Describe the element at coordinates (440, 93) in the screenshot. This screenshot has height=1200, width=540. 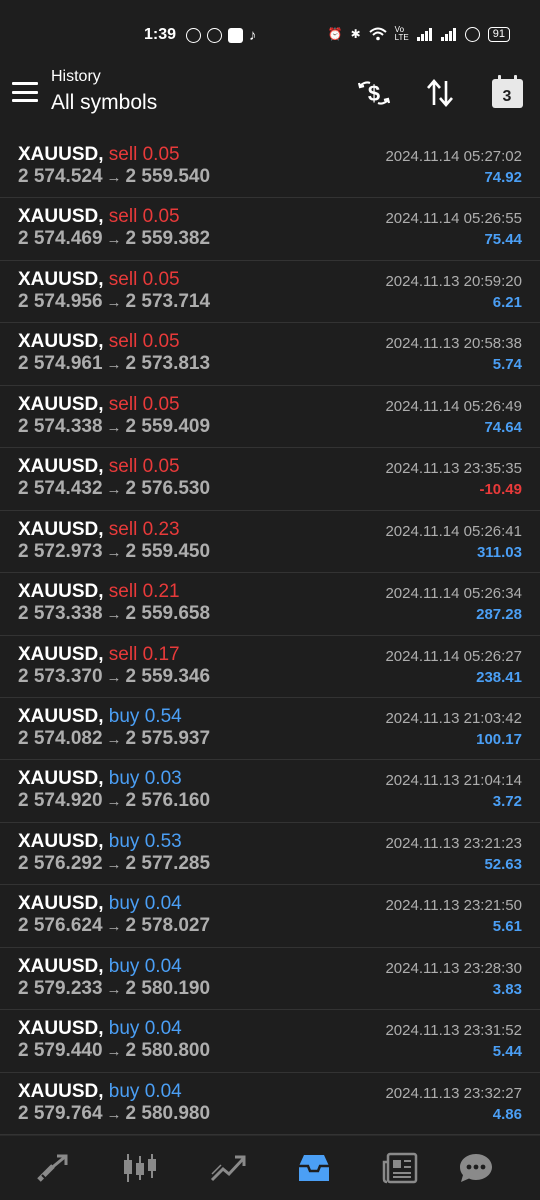
I see `sort-icon` at that location.